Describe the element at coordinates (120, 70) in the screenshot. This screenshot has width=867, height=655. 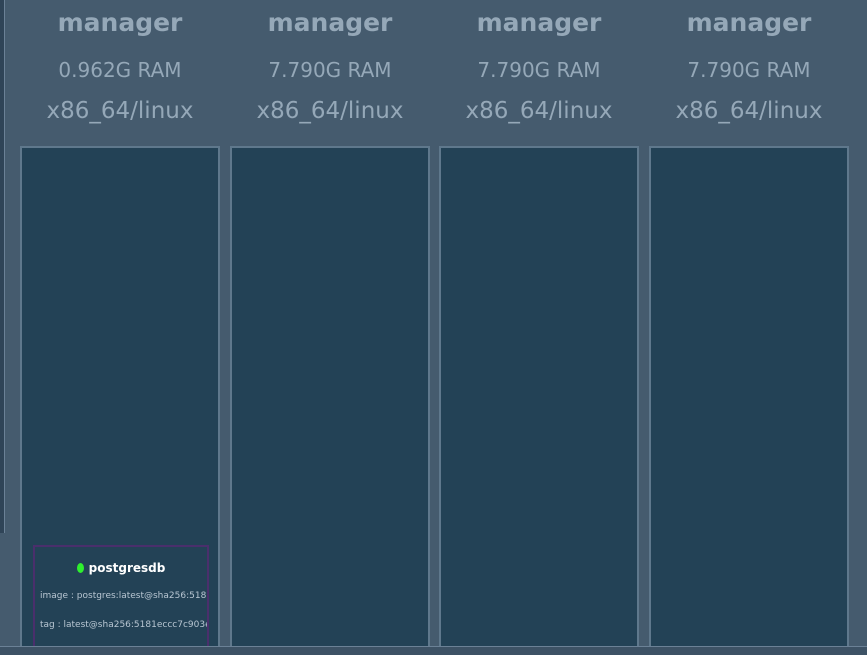
I see `node-ram: 0.962G RAM` at that location.